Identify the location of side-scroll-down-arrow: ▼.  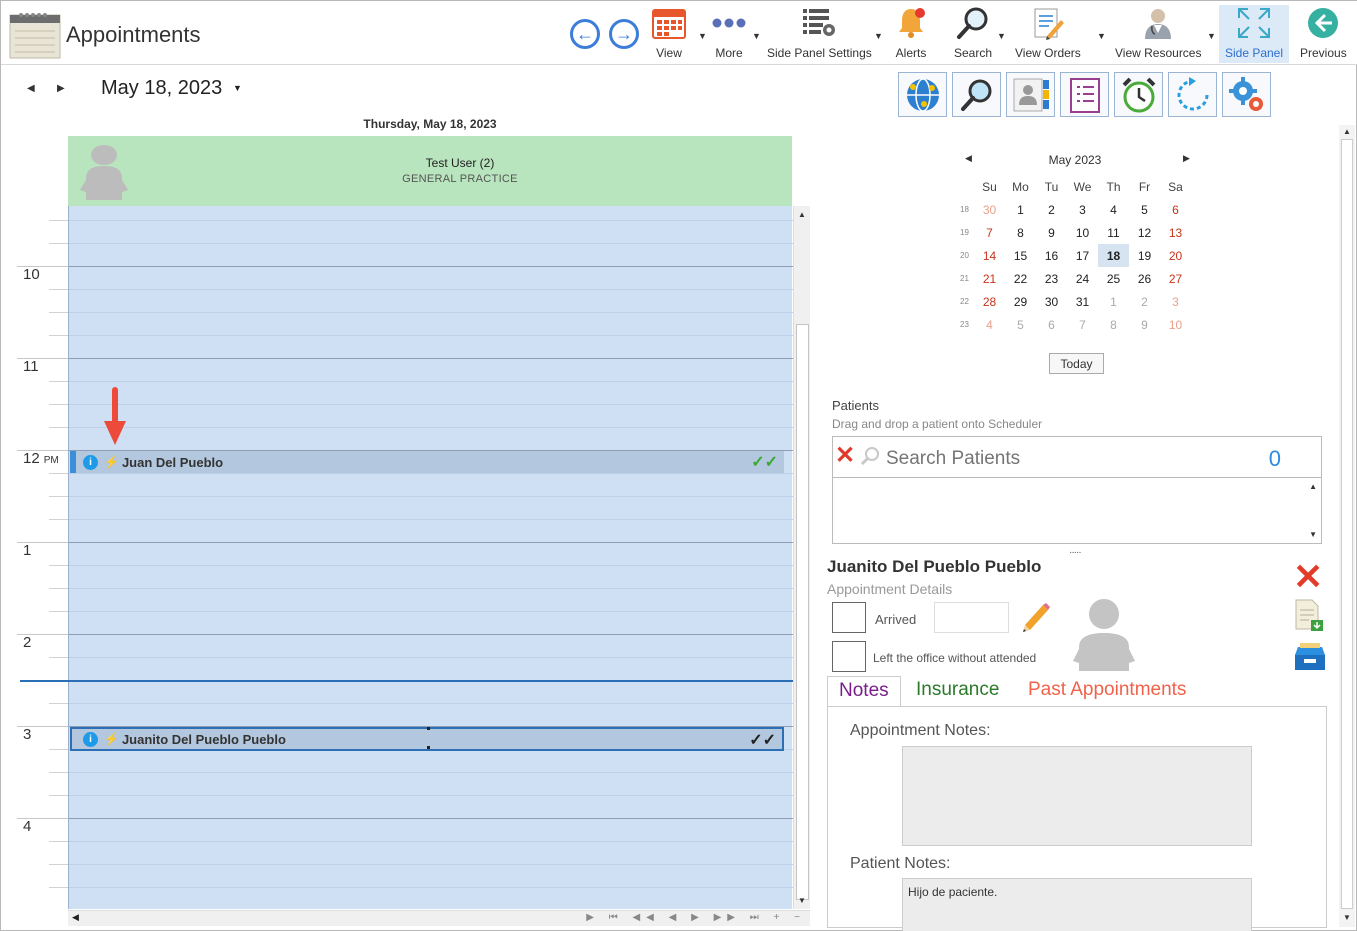
(1347, 917).